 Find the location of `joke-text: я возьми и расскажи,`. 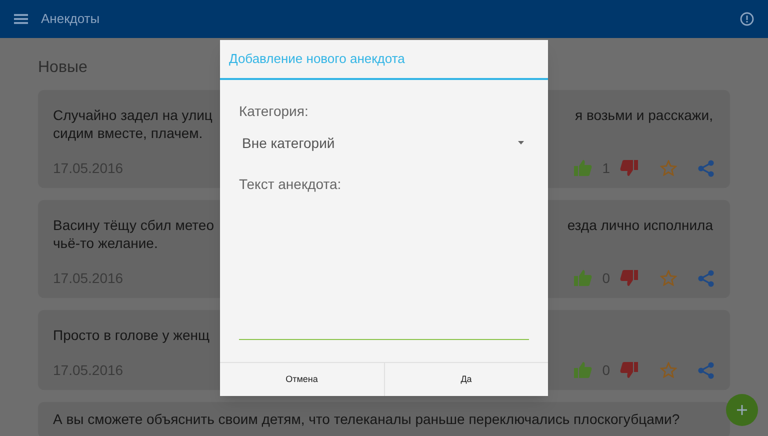

joke-text: я возьми и расскажи, is located at coordinates (643, 115).